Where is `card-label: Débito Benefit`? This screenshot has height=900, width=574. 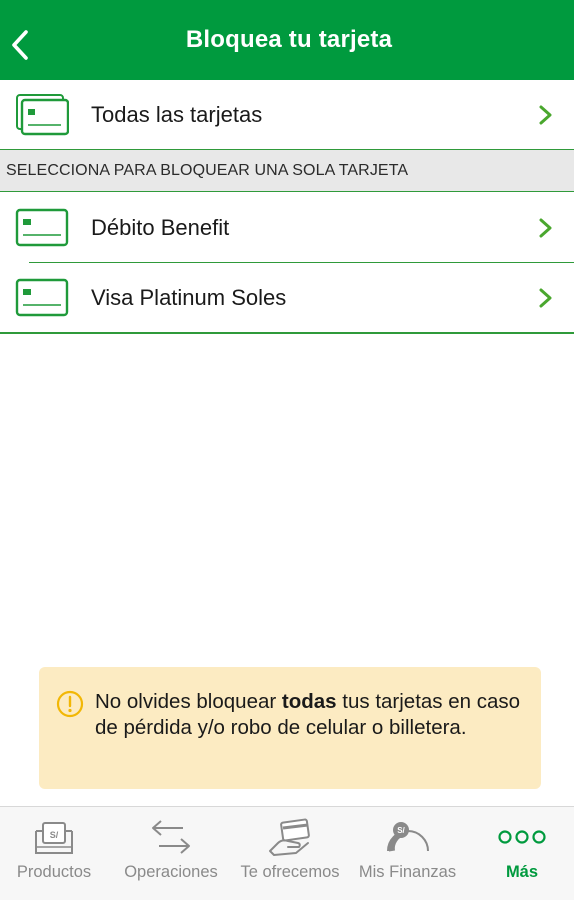
card-label: Débito Benefit is located at coordinates (160, 227).